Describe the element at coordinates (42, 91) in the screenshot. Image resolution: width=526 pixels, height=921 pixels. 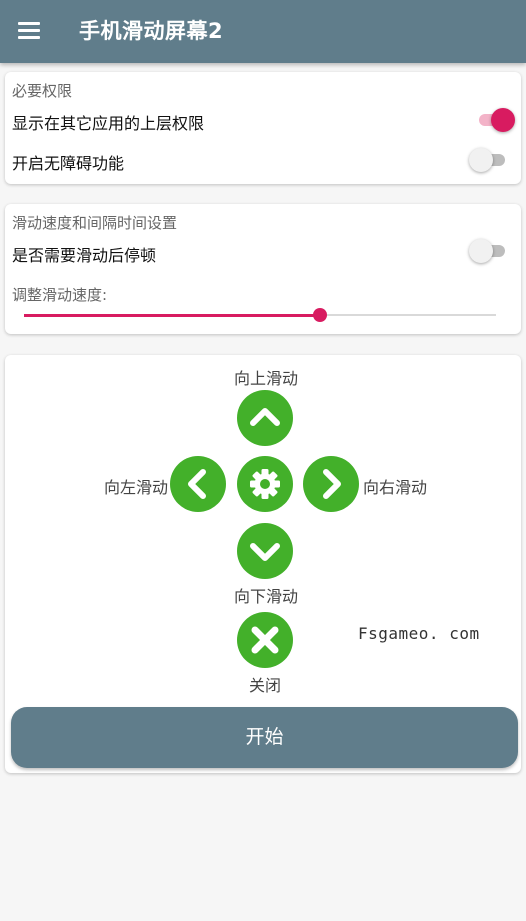
I see `permissions-section-title: 必要权限` at that location.